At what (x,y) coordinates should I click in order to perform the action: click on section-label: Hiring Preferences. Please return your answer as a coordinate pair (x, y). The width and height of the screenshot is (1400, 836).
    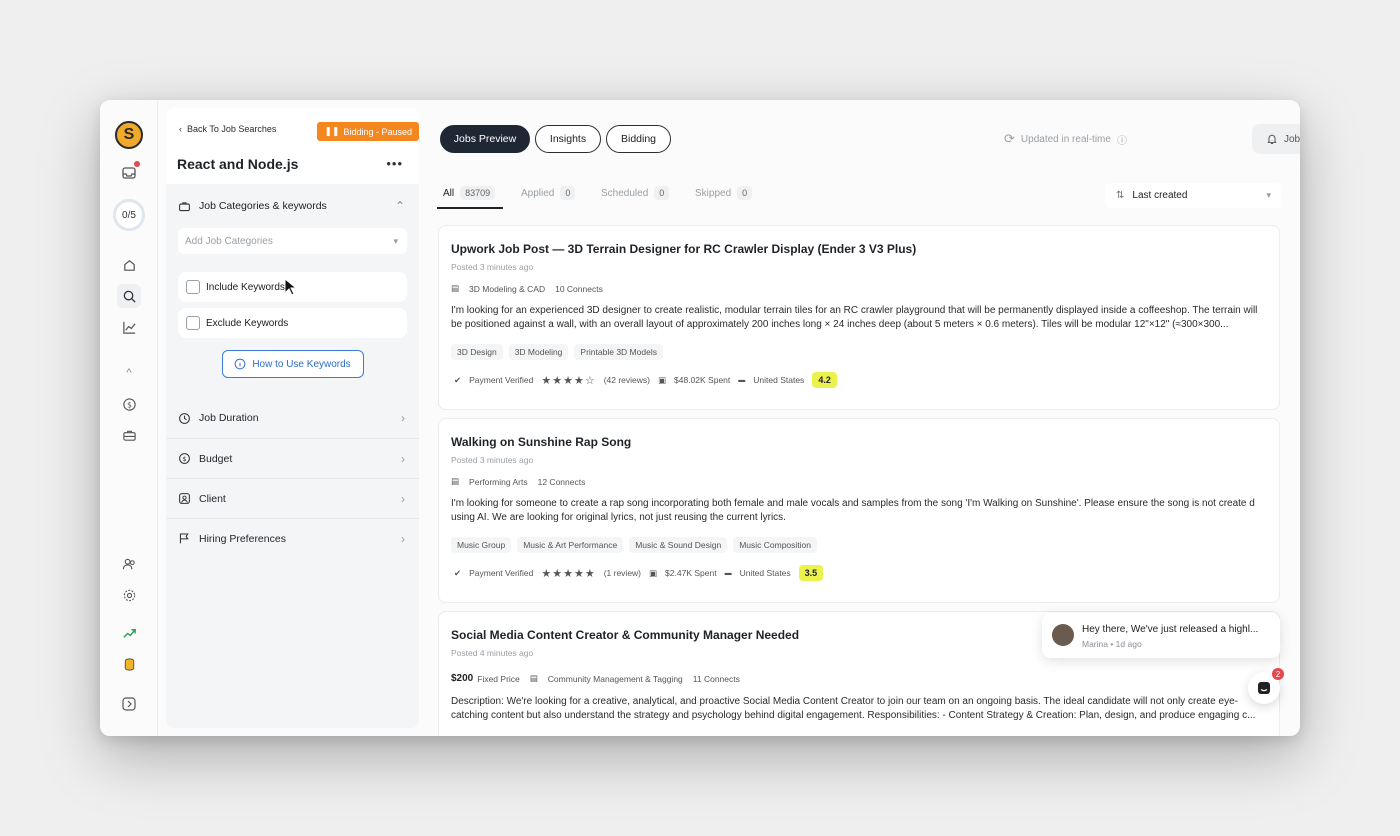
    Looking at the image, I should click on (242, 538).